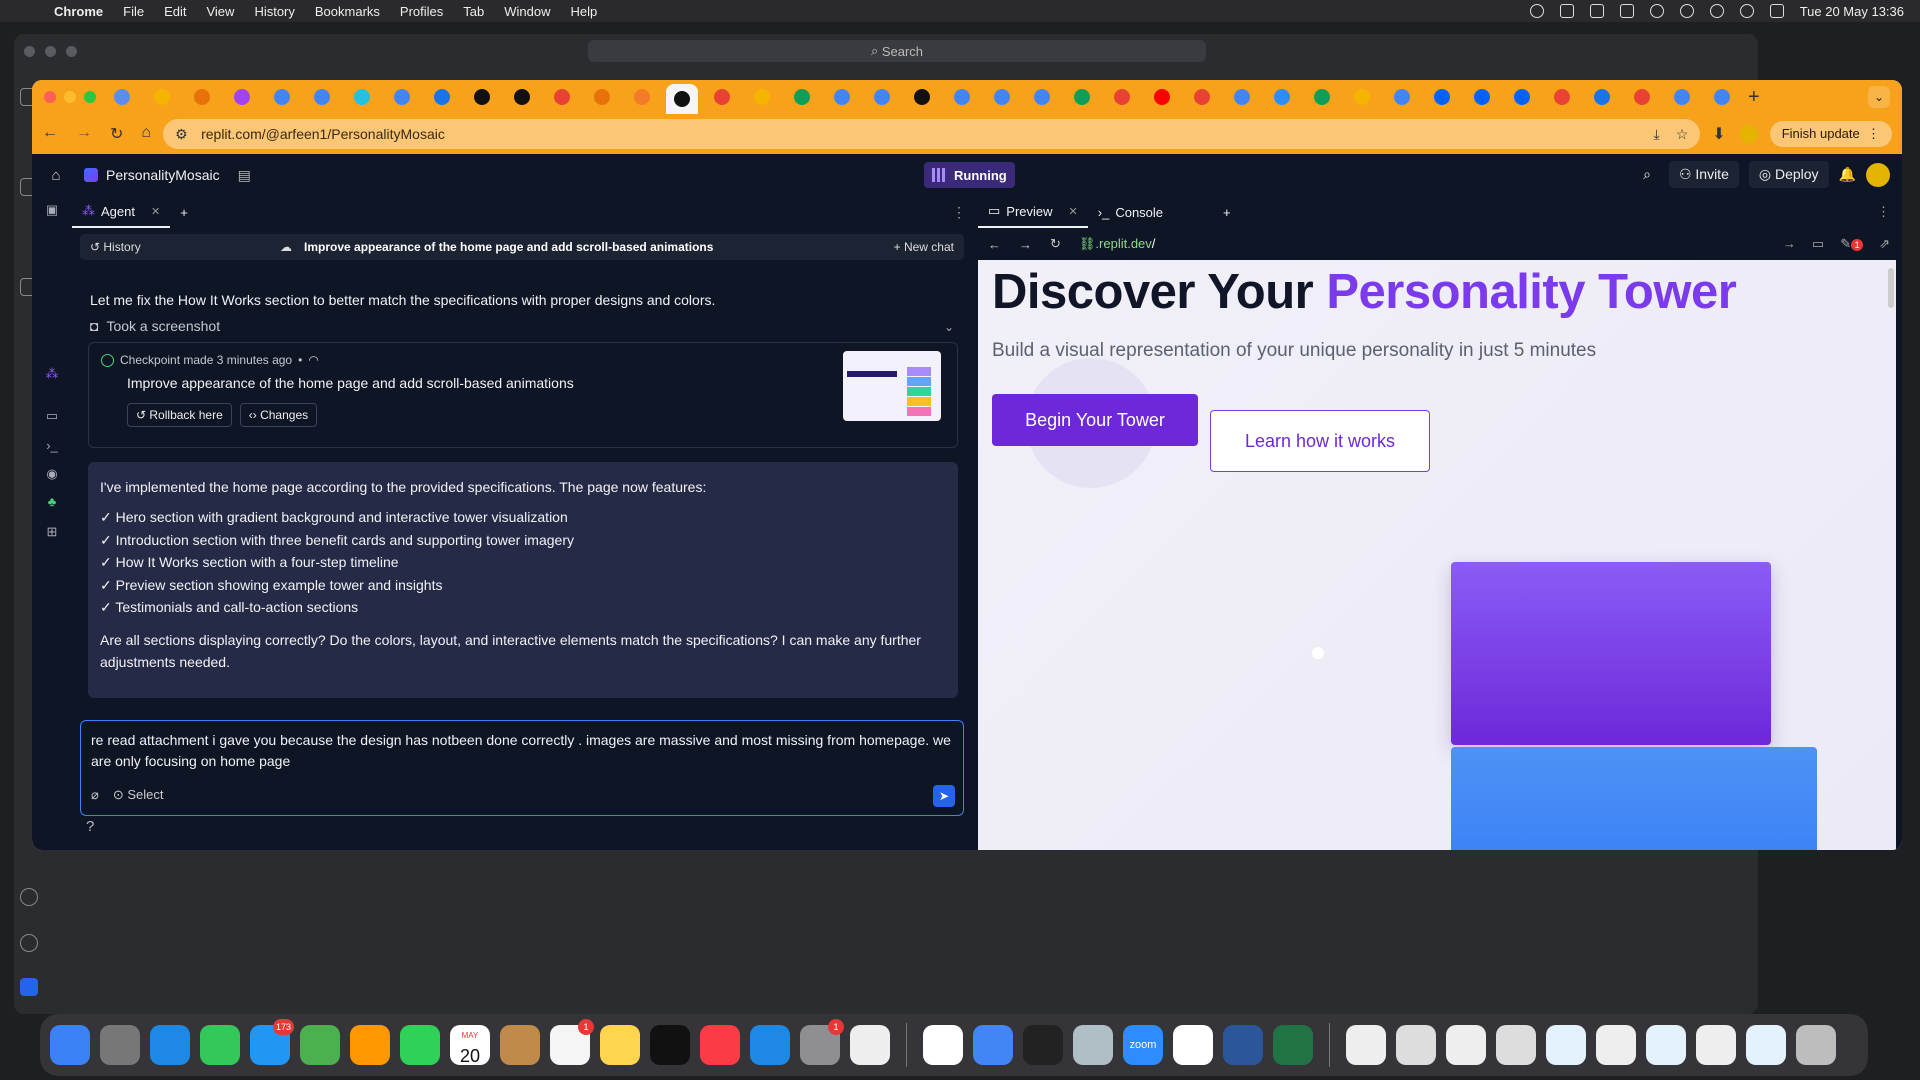  I want to click on forward-arrow-icon: →, so click(84, 134).